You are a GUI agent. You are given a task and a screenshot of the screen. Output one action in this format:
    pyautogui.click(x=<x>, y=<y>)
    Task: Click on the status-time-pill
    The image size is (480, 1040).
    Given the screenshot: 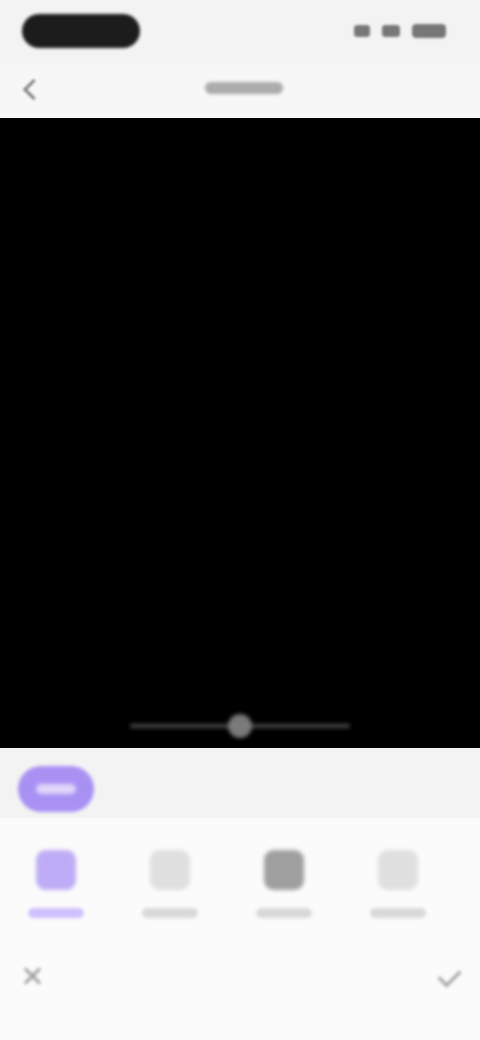 What is the action you would take?
    pyautogui.click(x=81, y=31)
    